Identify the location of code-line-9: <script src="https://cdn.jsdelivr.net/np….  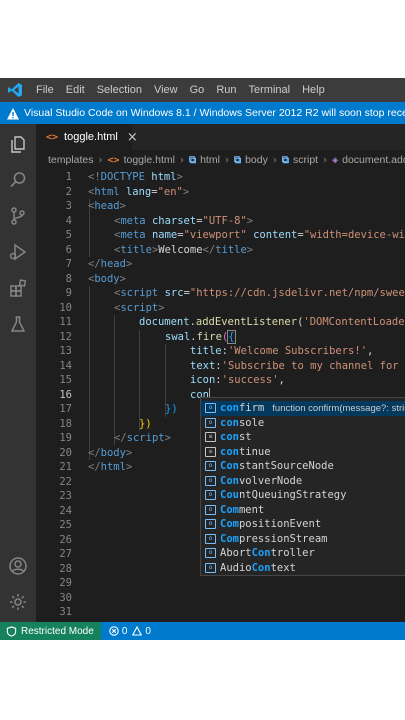
(259, 293).